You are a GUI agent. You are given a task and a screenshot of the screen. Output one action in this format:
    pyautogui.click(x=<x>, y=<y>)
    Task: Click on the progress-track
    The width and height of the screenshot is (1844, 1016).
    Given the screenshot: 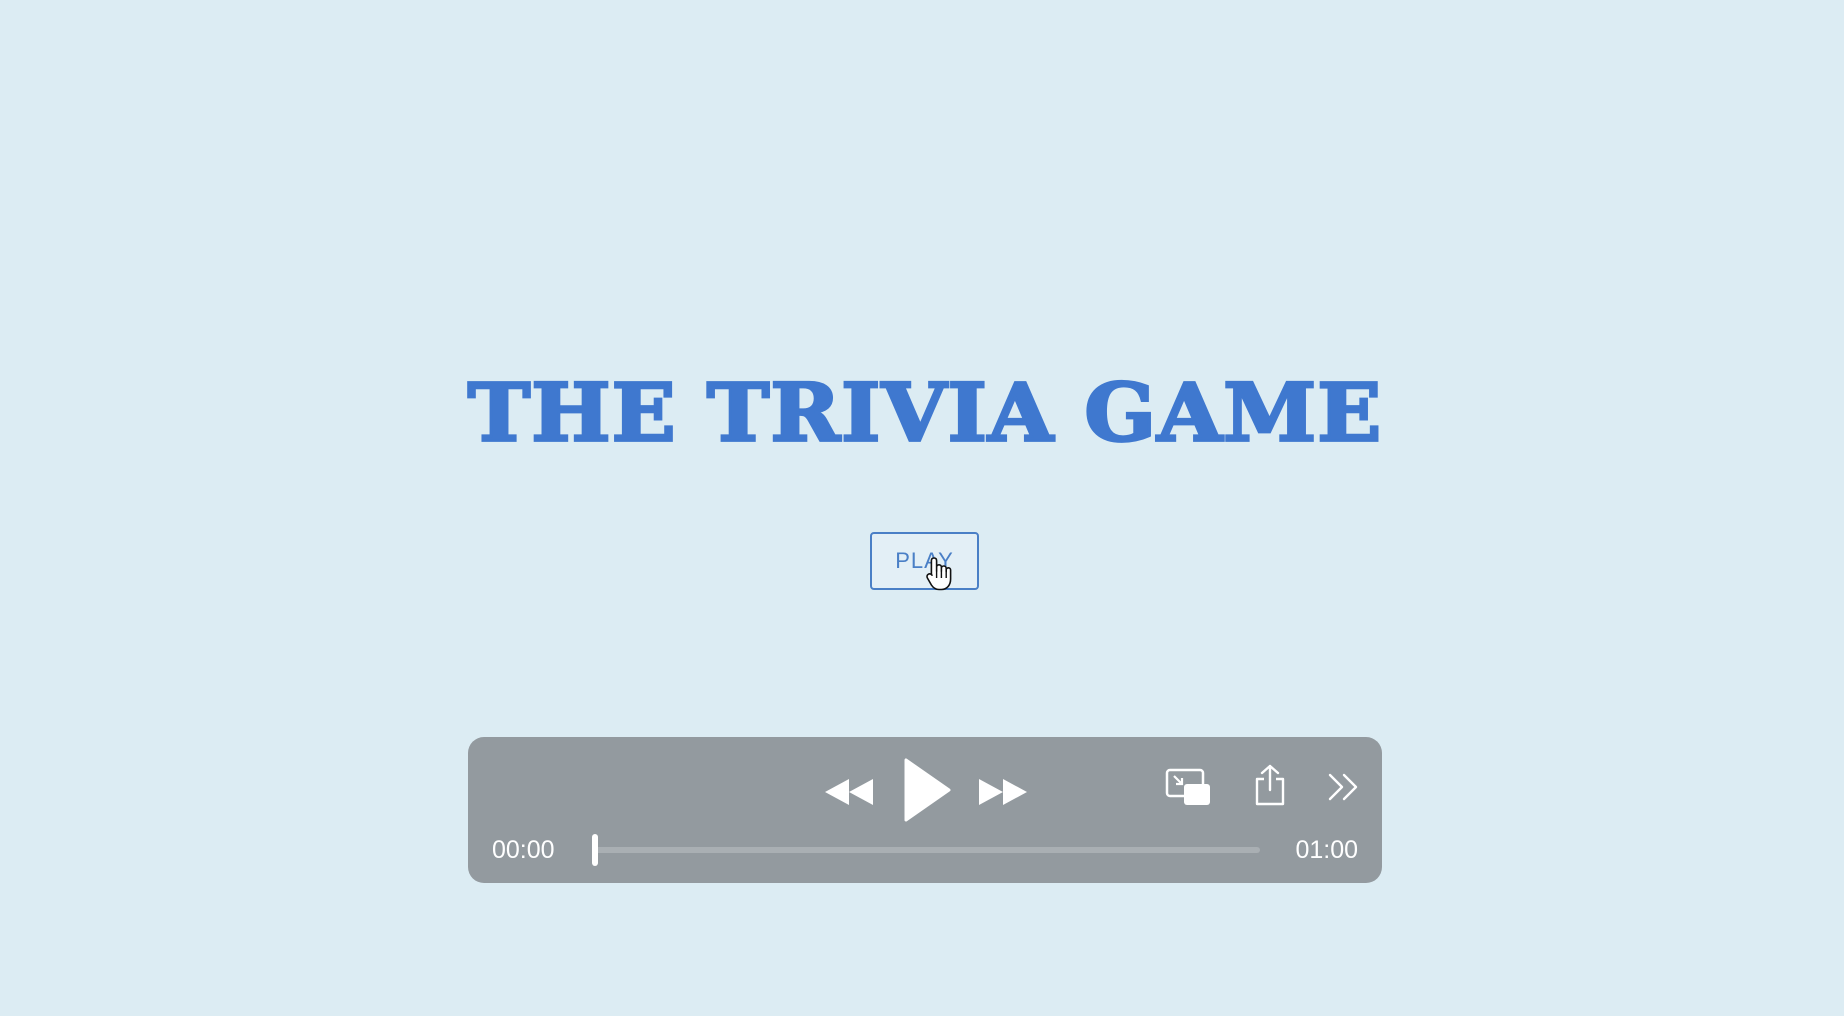 What is the action you would take?
    pyautogui.click(x=926, y=850)
    